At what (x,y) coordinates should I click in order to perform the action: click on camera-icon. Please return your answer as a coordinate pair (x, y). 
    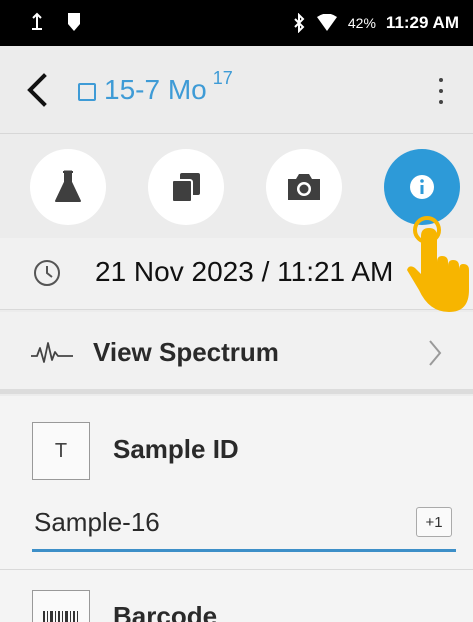
    Looking at the image, I should click on (304, 187).